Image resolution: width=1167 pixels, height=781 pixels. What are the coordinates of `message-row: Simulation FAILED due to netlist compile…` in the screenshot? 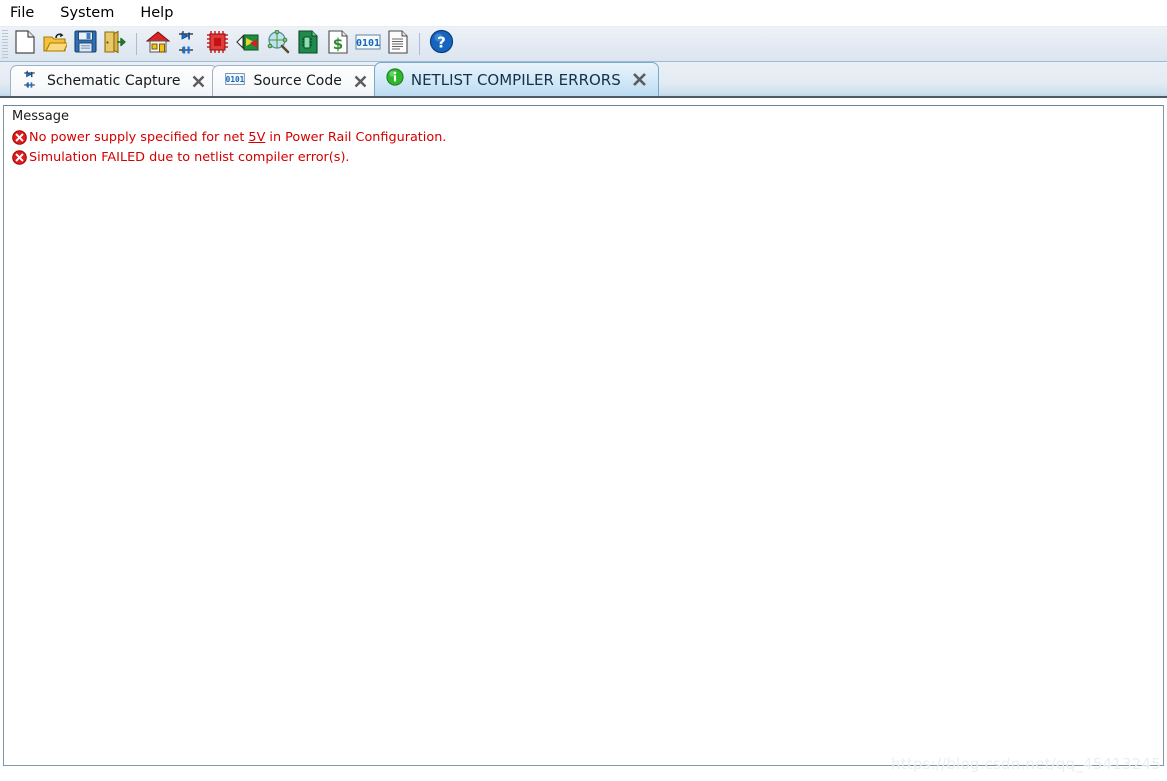 It's located at (583, 157).